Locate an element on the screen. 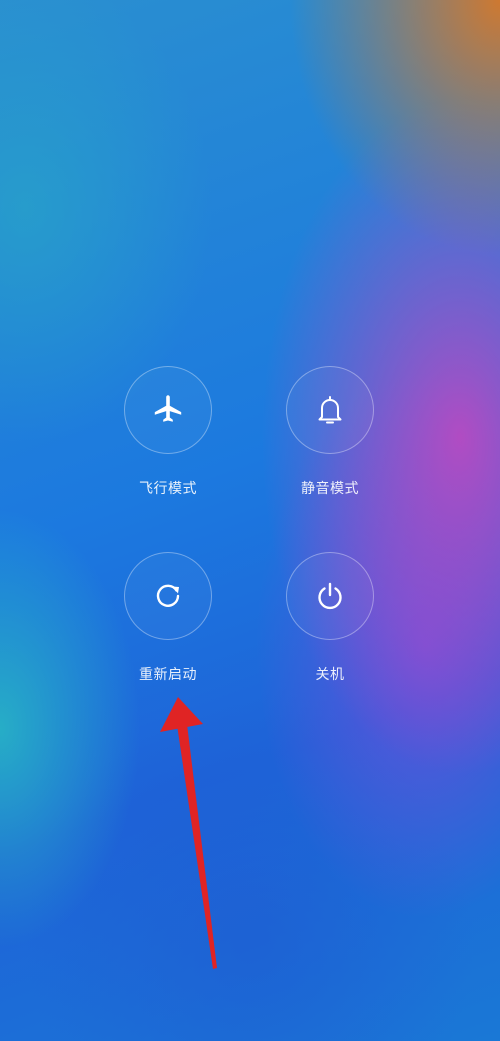 This screenshot has height=1041, width=500. power-off-button is located at coordinates (330, 596).